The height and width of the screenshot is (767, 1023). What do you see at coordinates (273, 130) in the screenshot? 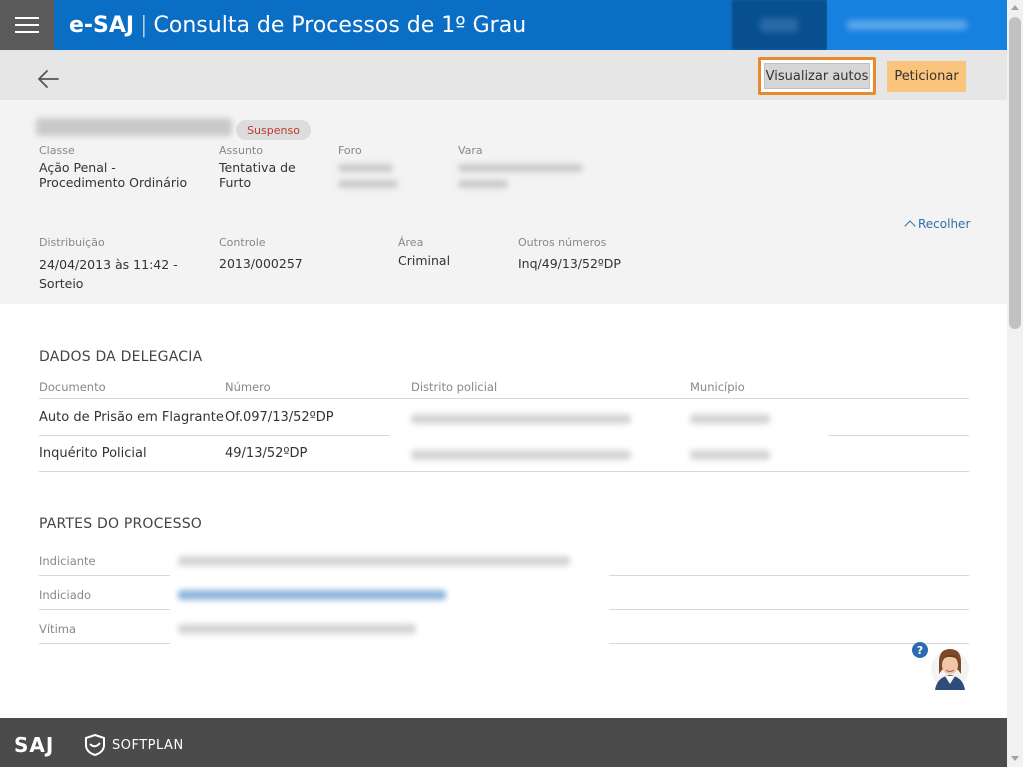
I see `status-badge: Suspenso` at bounding box center [273, 130].